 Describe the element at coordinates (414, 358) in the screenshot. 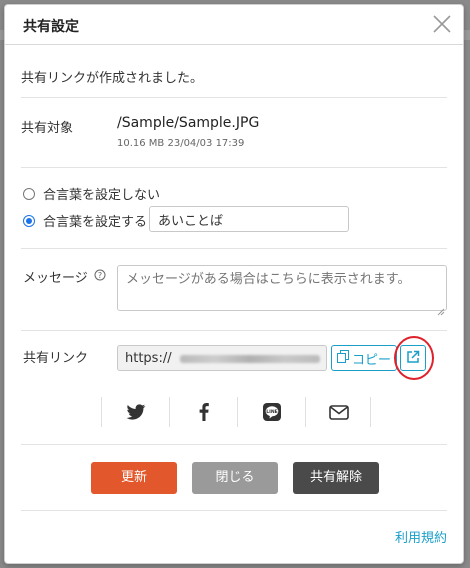

I see `highlight-circle` at that location.